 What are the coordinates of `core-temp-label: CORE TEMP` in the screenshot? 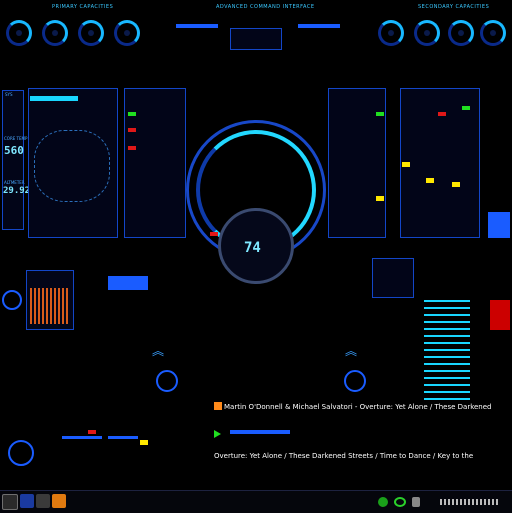 It's located at (16, 138).